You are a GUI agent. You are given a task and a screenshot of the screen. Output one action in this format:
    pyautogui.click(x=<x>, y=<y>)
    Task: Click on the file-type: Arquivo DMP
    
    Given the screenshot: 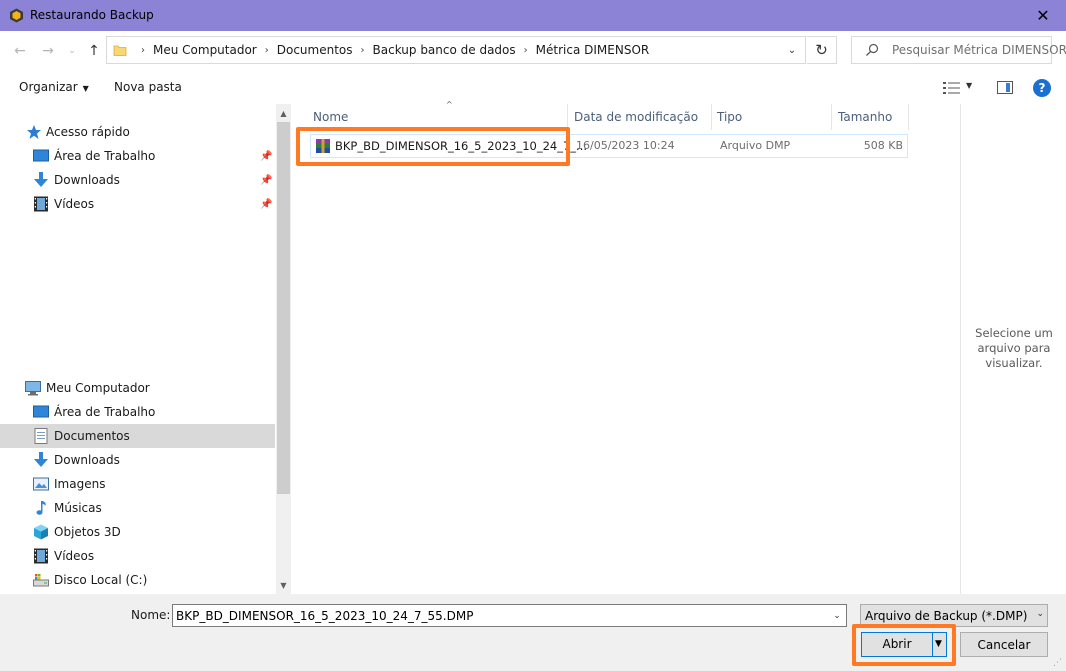 What is the action you would take?
    pyautogui.click(x=755, y=145)
    